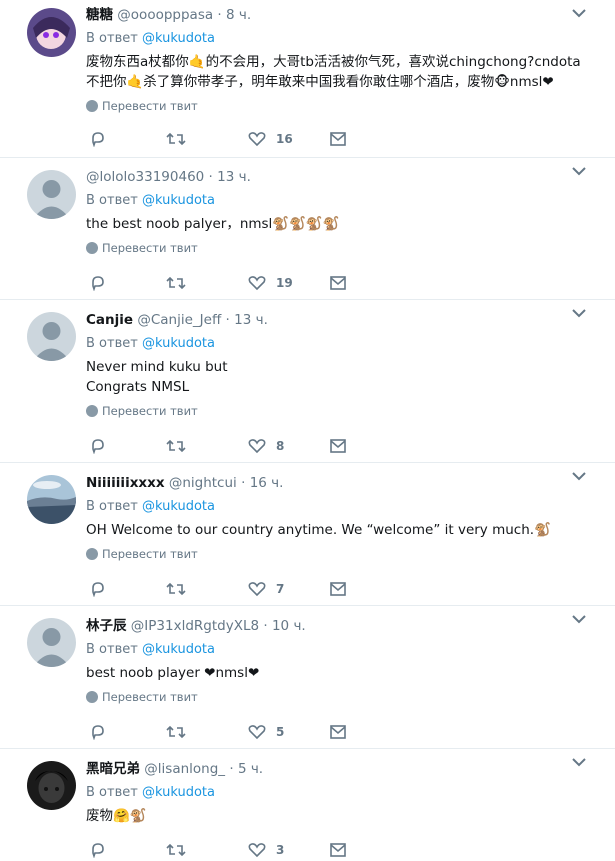 This screenshot has width=615, height=861. I want to click on author-handle: @nightcui, so click(203, 483).